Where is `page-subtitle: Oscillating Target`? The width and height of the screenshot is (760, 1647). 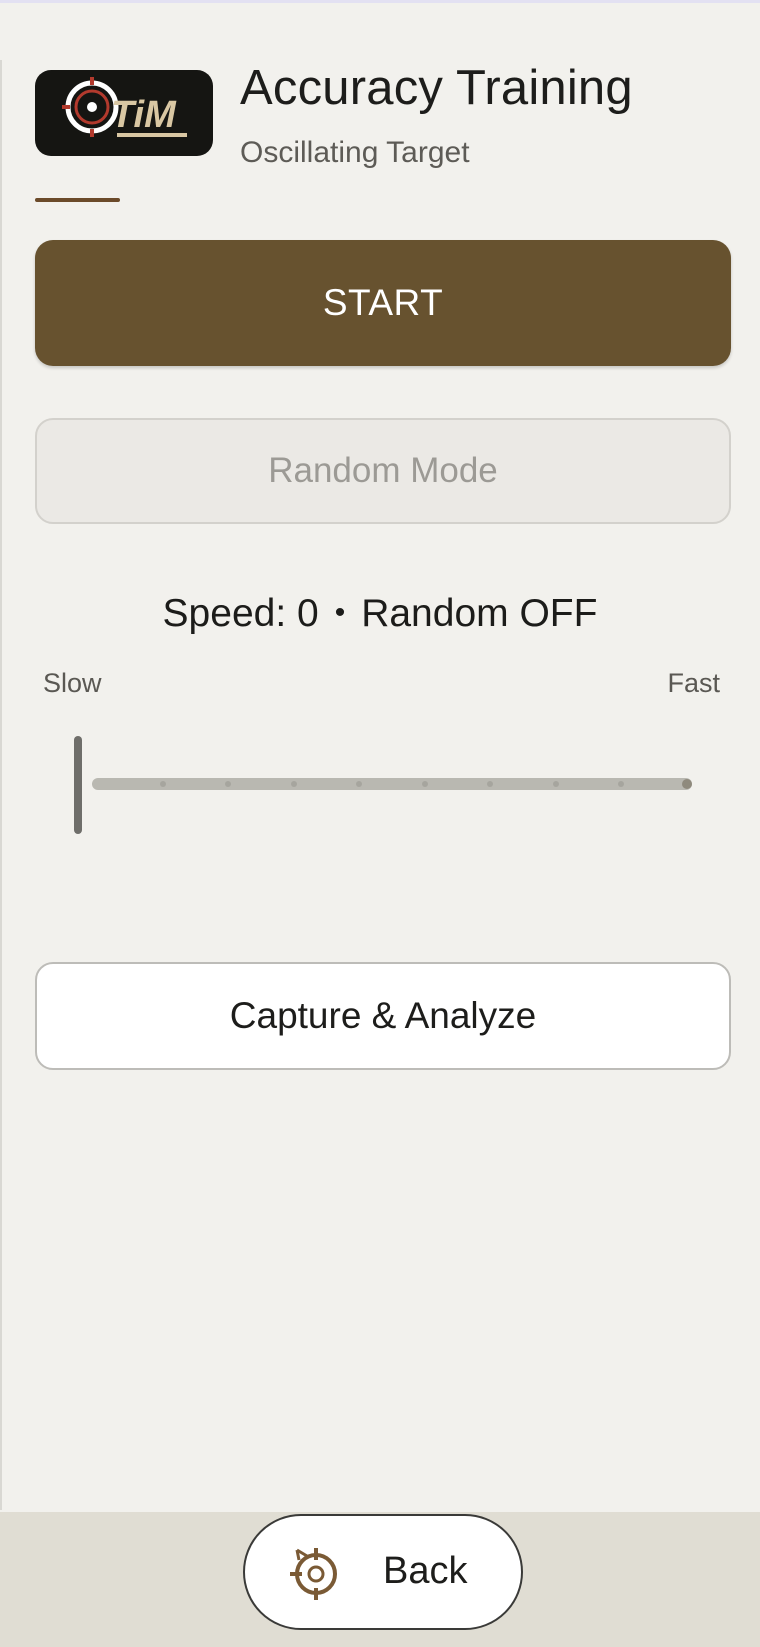
page-subtitle: Oscillating Target is located at coordinates (355, 152).